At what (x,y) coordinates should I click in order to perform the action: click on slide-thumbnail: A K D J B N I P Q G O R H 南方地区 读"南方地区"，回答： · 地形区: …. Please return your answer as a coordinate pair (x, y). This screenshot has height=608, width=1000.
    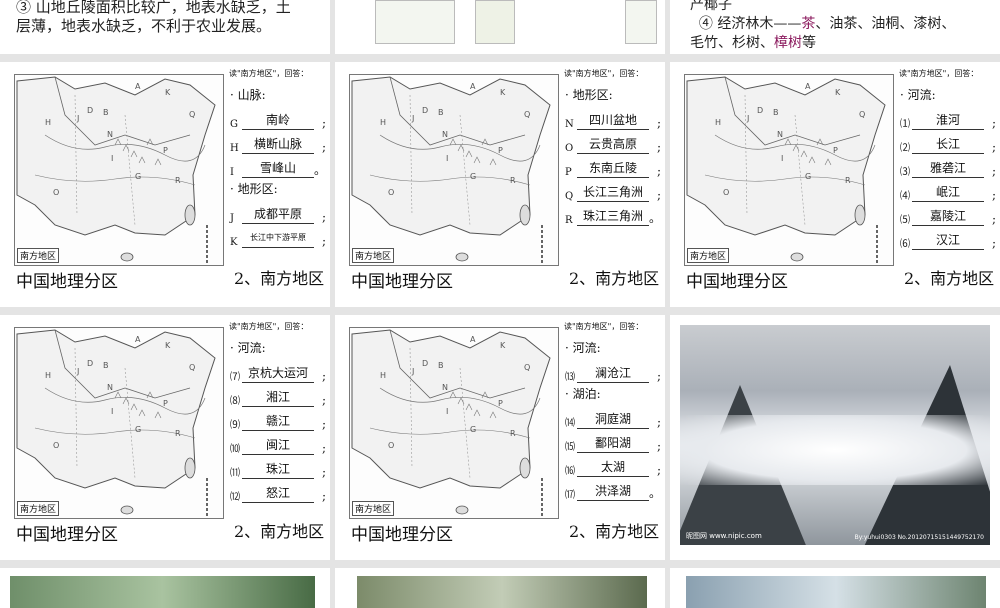
    Looking at the image, I should click on (500, 184).